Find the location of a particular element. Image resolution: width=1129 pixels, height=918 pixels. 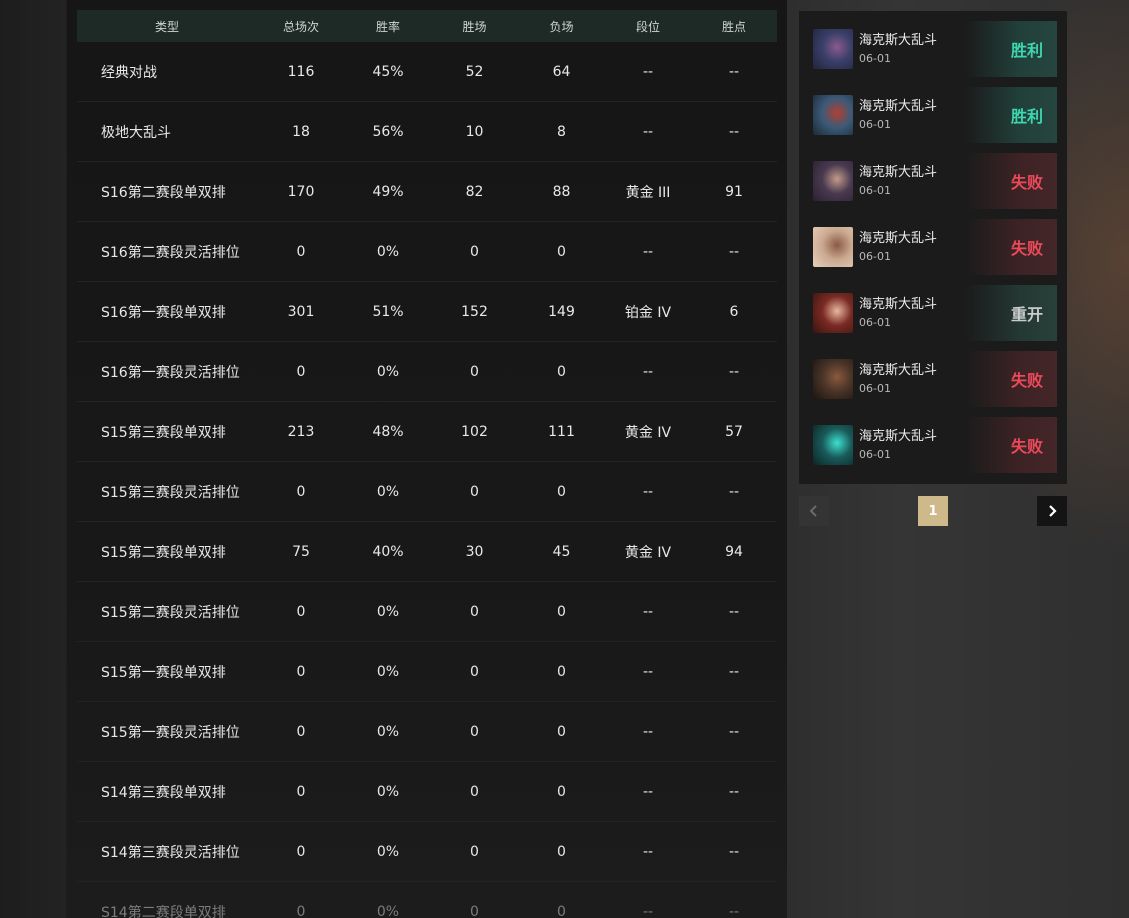

table-row: S16第二赛段单双排 170 49% 82 88 黄金 III 91 is located at coordinates (427, 192).